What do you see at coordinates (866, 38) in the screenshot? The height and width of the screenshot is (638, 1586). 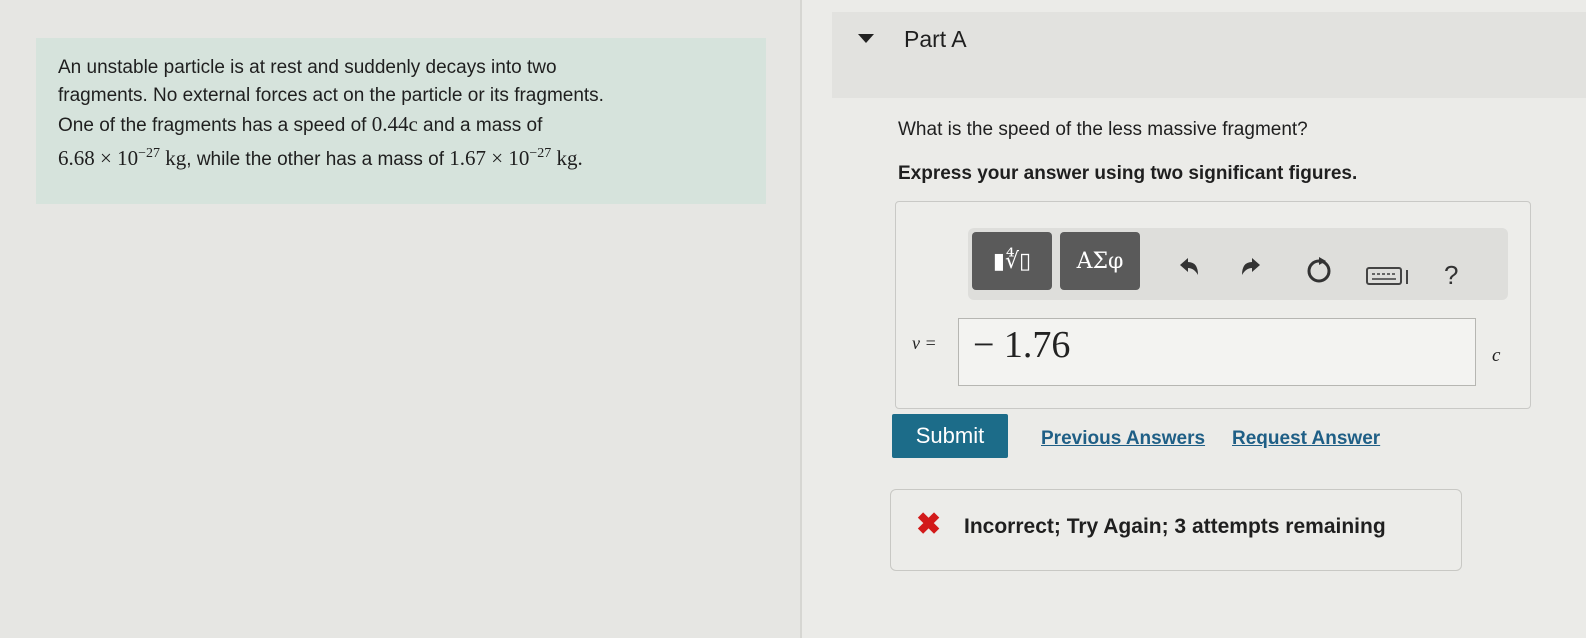 I see `collapse-caret-icon` at bounding box center [866, 38].